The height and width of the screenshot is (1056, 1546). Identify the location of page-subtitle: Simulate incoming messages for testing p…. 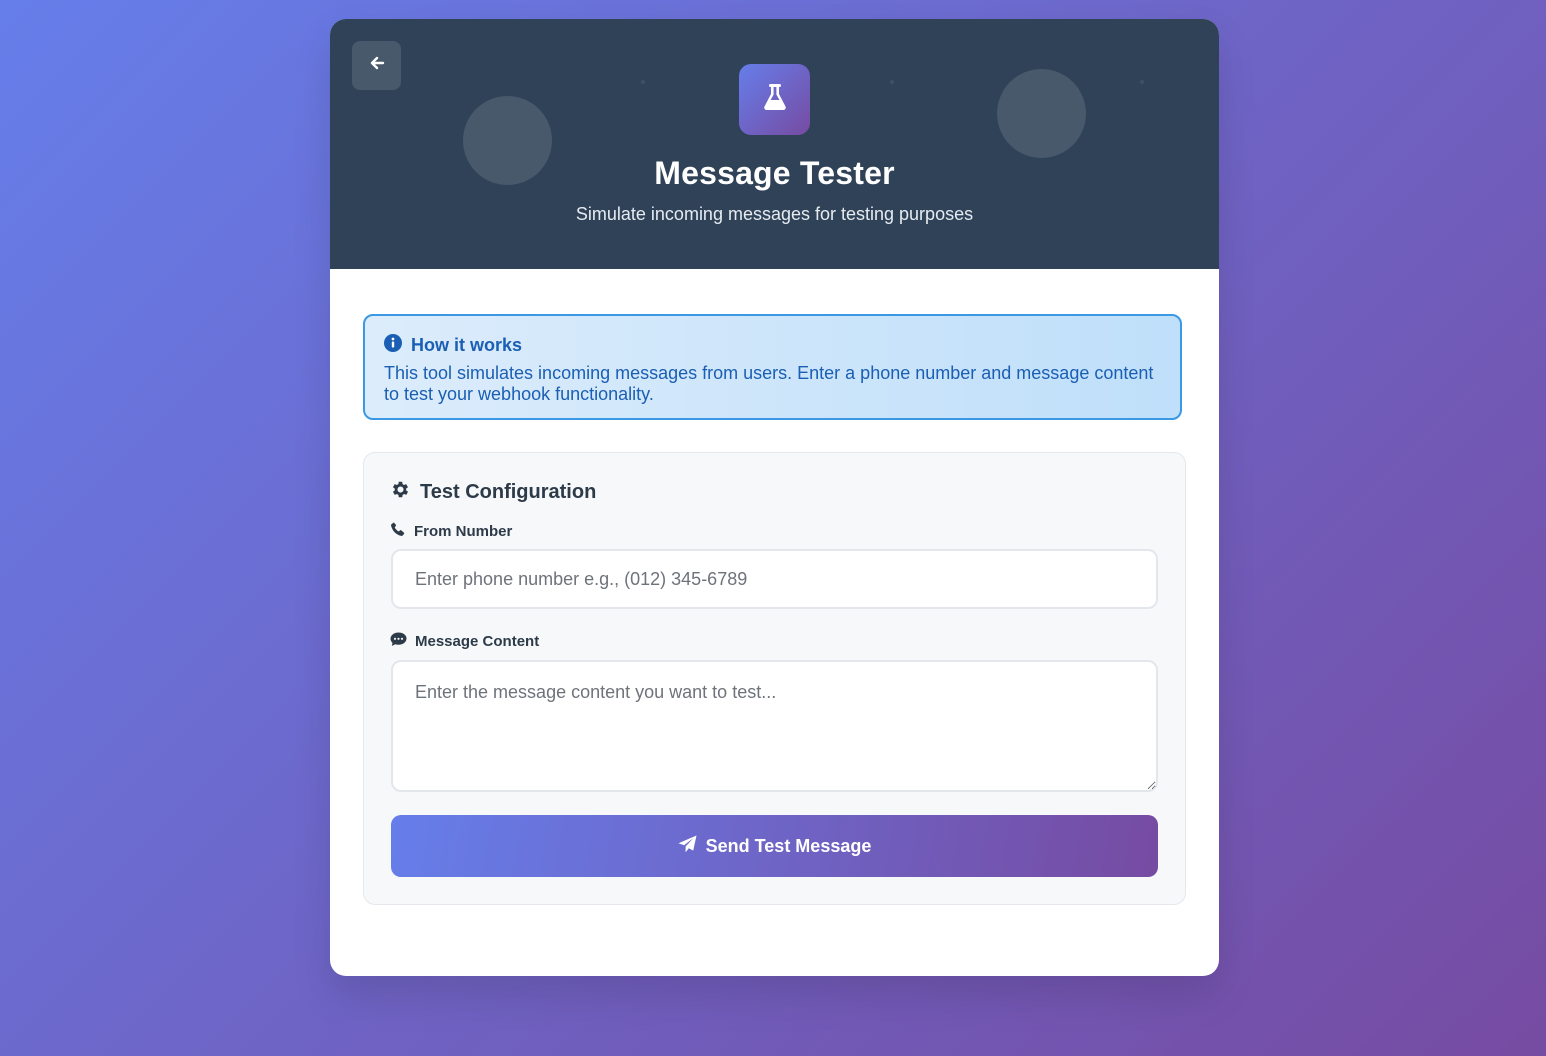
(774, 214).